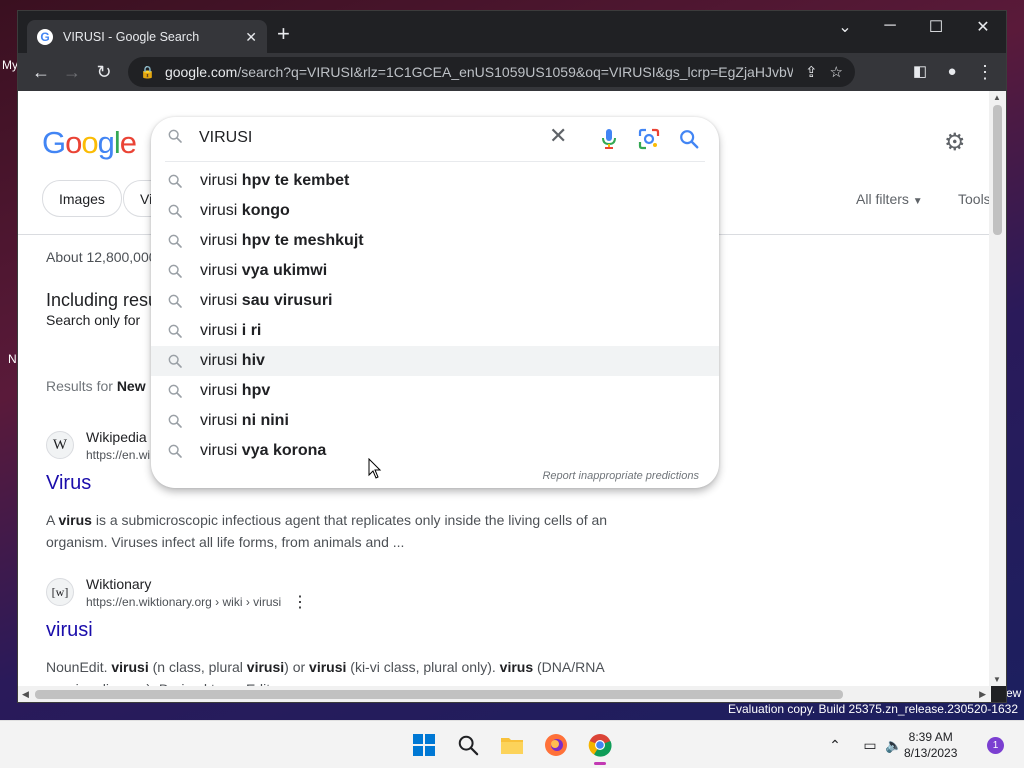  Describe the element at coordinates (835, 745) in the screenshot. I see `tray-overflow-chevron-icon: ⌃` at that location.